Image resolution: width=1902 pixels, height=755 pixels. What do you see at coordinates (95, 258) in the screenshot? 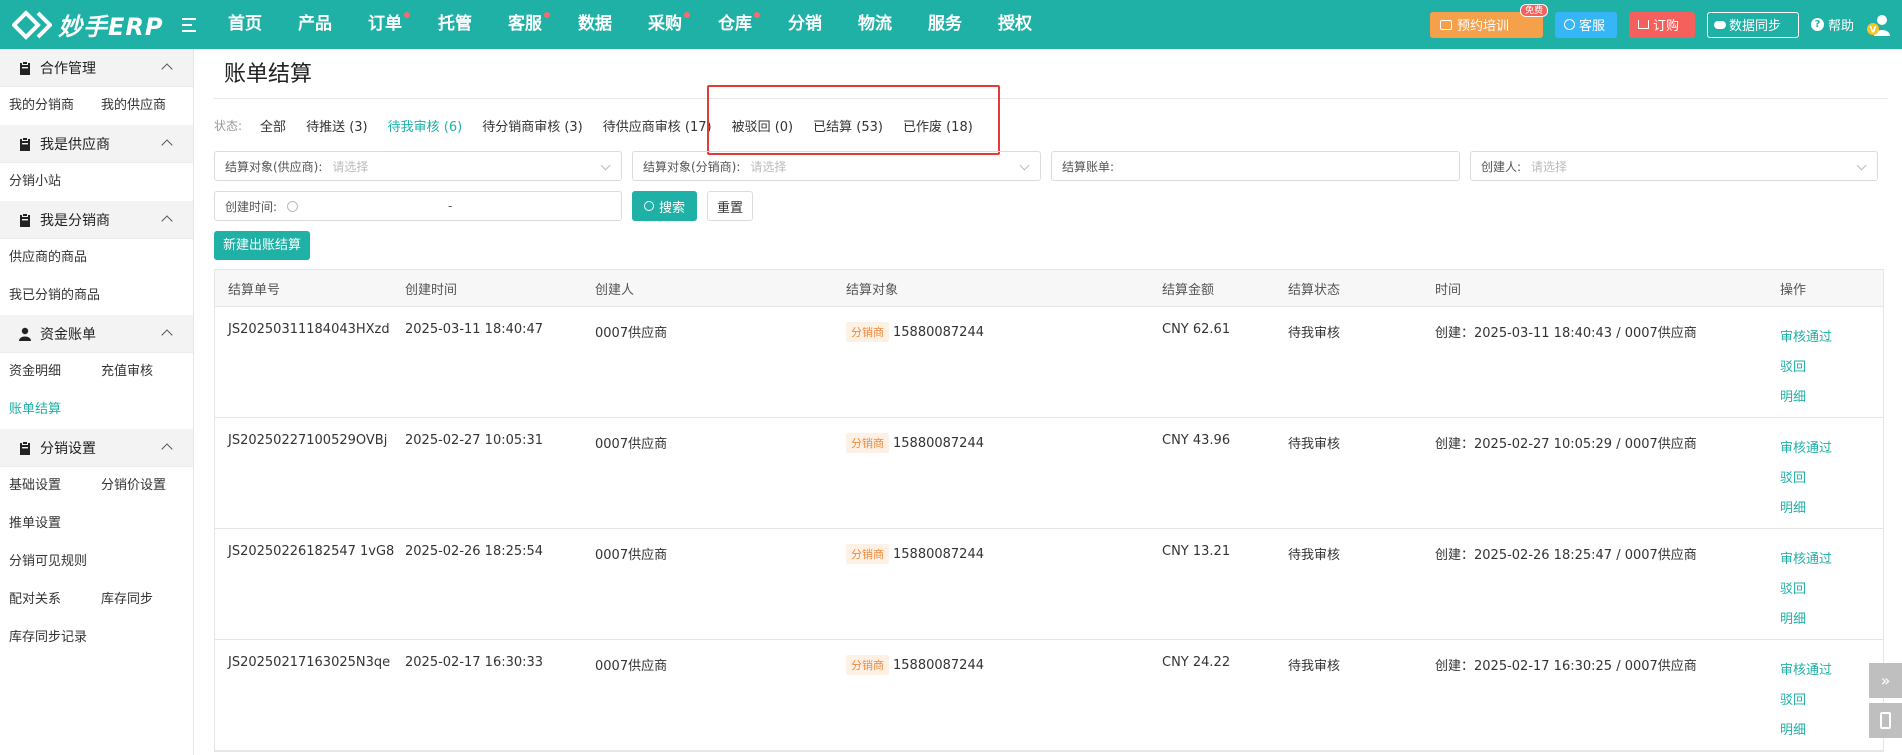
I see `sidebar-item: 供应商的商品` at bounding box center [95, 258].